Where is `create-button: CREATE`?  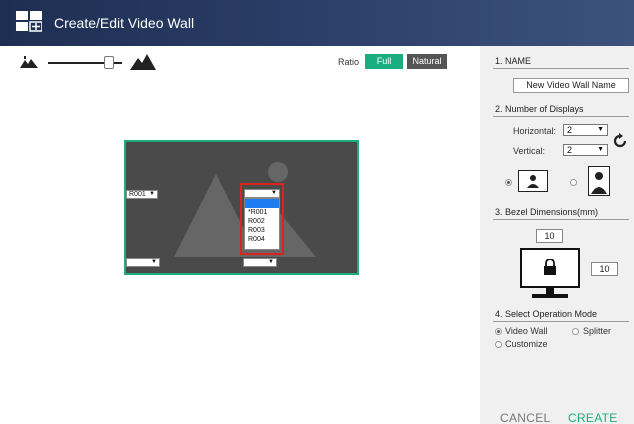 create-button: CREATE is located at coordinates (593, 417).